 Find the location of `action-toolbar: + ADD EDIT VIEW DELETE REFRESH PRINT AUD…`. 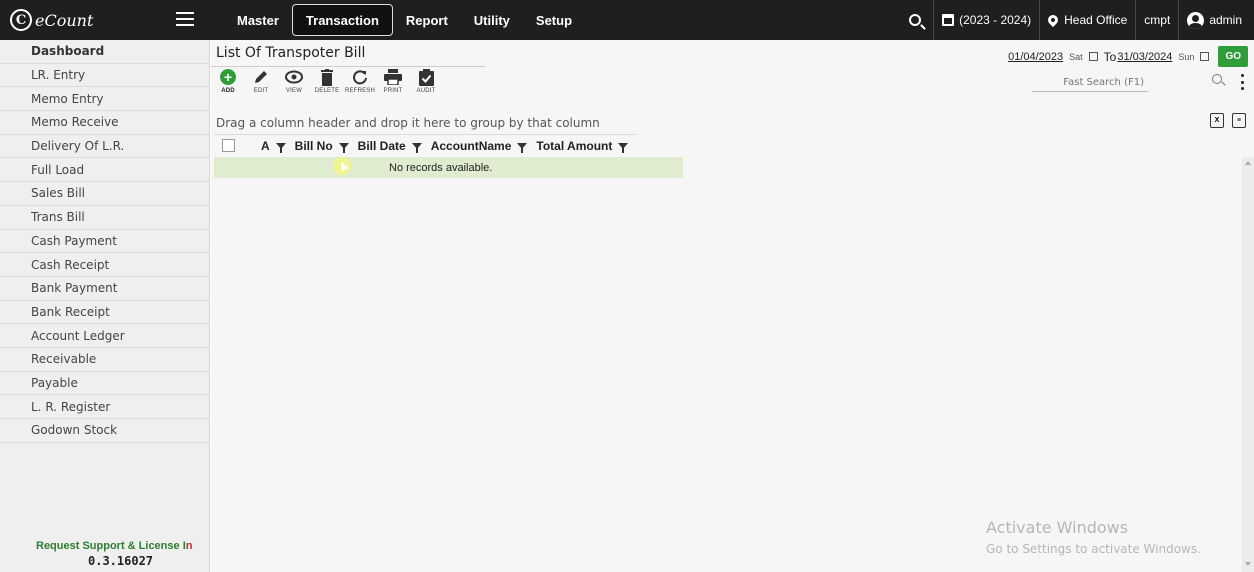

action-toolbar: + ADD EDIT VIEW DELETE REFRESH PRINT AUD… is located at coordinates (332, 81).